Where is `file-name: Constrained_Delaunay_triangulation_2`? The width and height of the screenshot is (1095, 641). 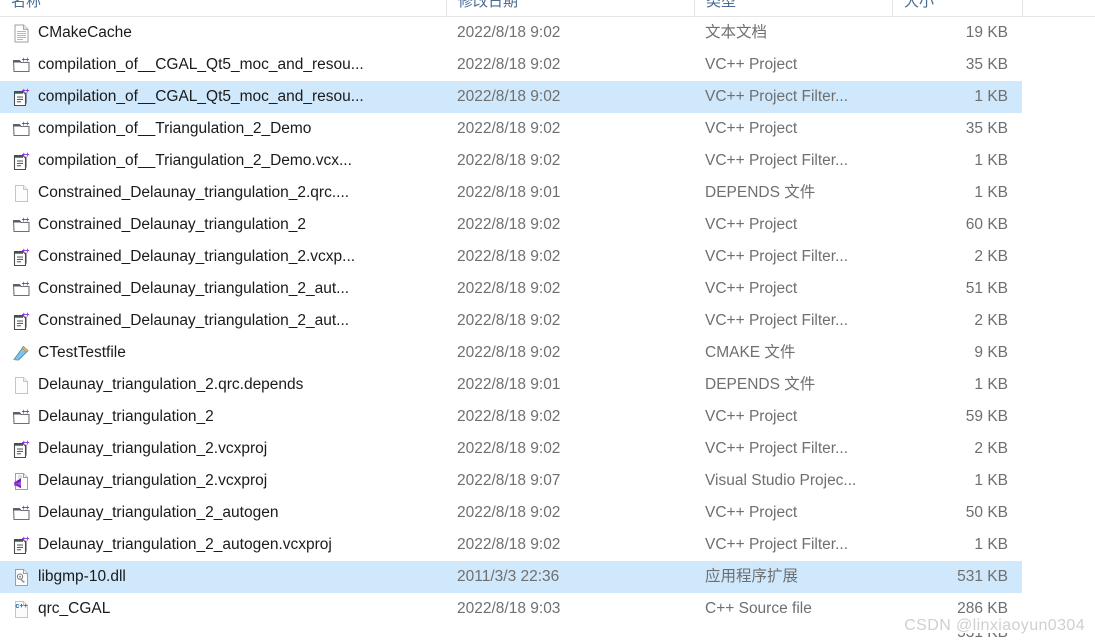 file-name: Constrained_Delaunay_triangulation_2 is located at coordinates (223, 225).